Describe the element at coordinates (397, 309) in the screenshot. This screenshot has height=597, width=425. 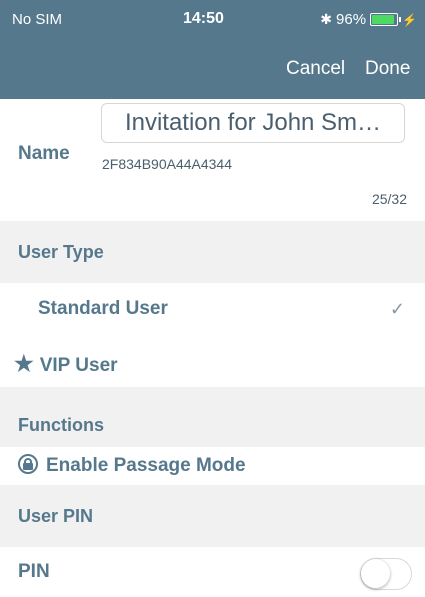
I see `checkmark-icon: ✓` at that location.